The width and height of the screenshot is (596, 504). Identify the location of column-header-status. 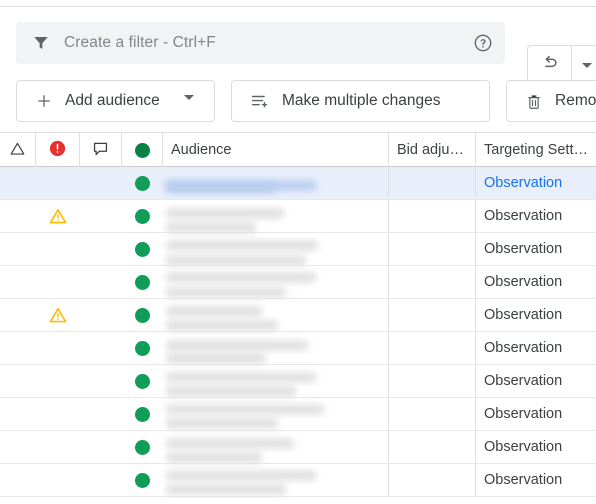
(142, 150).